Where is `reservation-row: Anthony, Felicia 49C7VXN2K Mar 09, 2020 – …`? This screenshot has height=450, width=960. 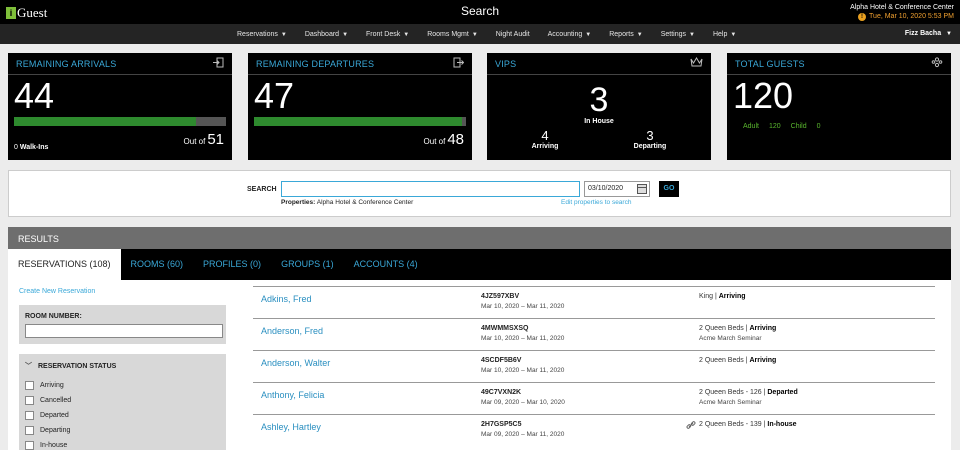
reservation-row: Anthony, Felicia 49C7VXN2K Mar 09, 2020 – … is located at coordinates (594, 398).